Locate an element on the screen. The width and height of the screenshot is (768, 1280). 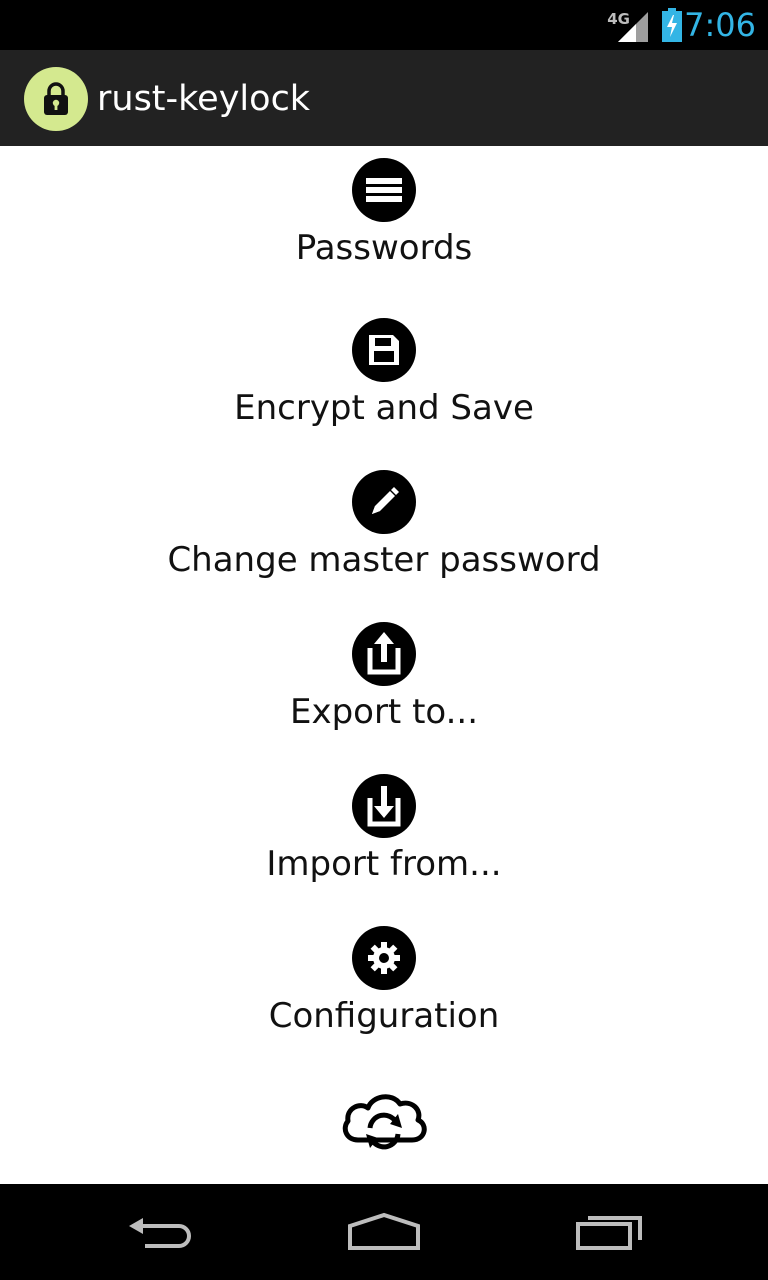
menu-item-label: Passwords is located at coordinates (384, 248).